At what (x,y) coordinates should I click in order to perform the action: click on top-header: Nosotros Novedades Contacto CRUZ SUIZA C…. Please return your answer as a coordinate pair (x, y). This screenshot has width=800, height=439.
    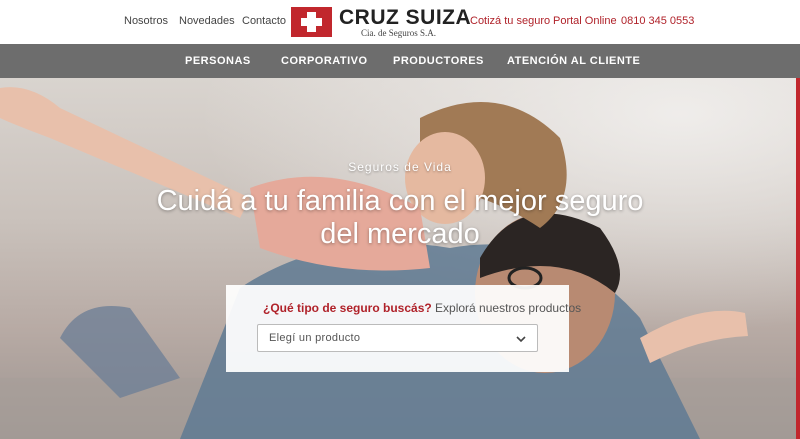
    Looking at the image, I should click on (400, 22).